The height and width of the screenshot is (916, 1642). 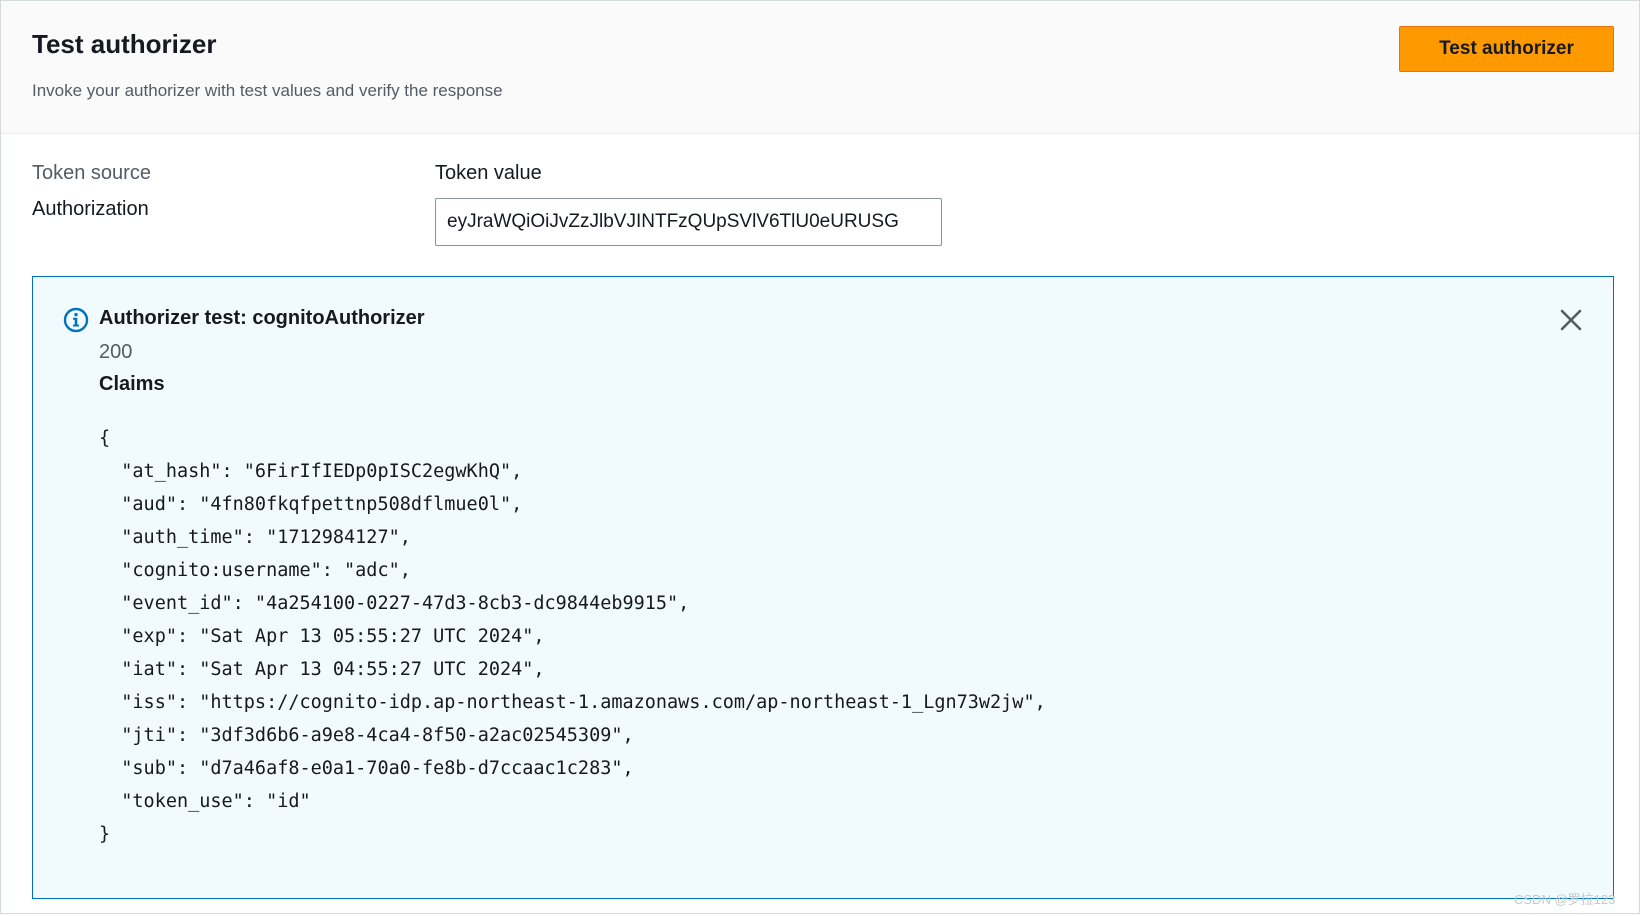 I want to click on claims-heading: Claims, so click(x=132, y=384).